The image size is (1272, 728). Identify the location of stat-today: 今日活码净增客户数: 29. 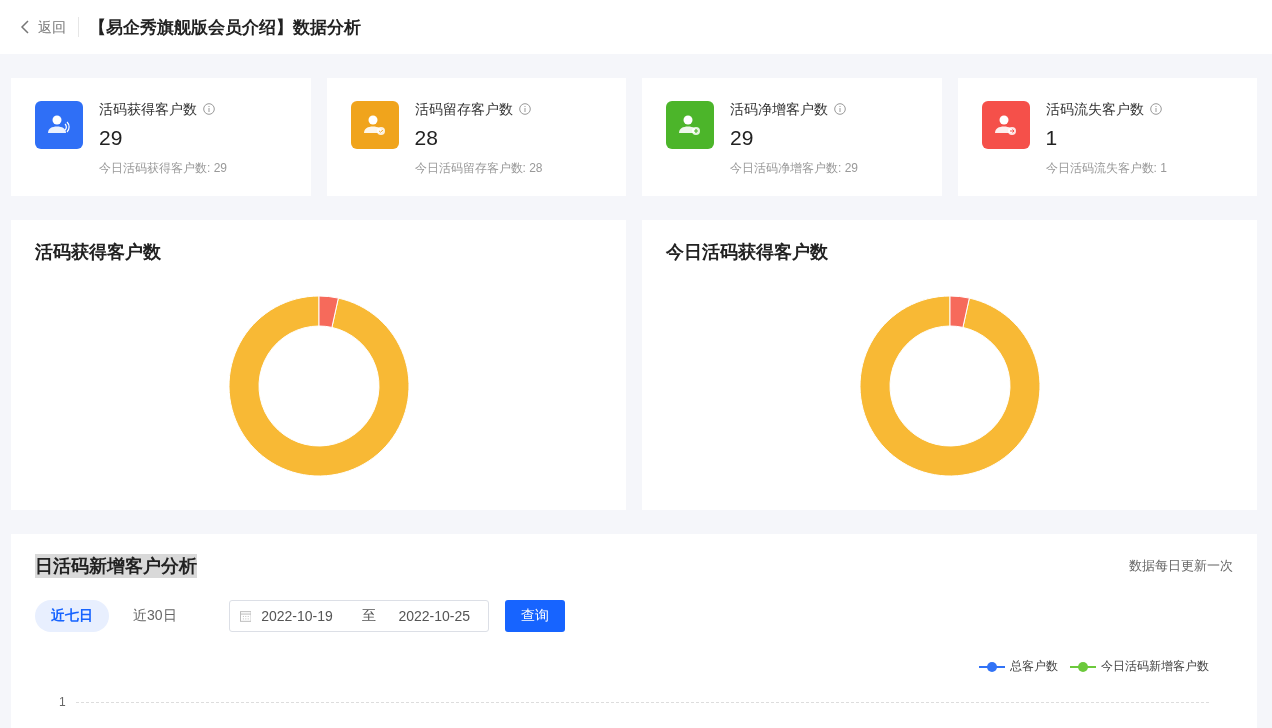
(794, 168).